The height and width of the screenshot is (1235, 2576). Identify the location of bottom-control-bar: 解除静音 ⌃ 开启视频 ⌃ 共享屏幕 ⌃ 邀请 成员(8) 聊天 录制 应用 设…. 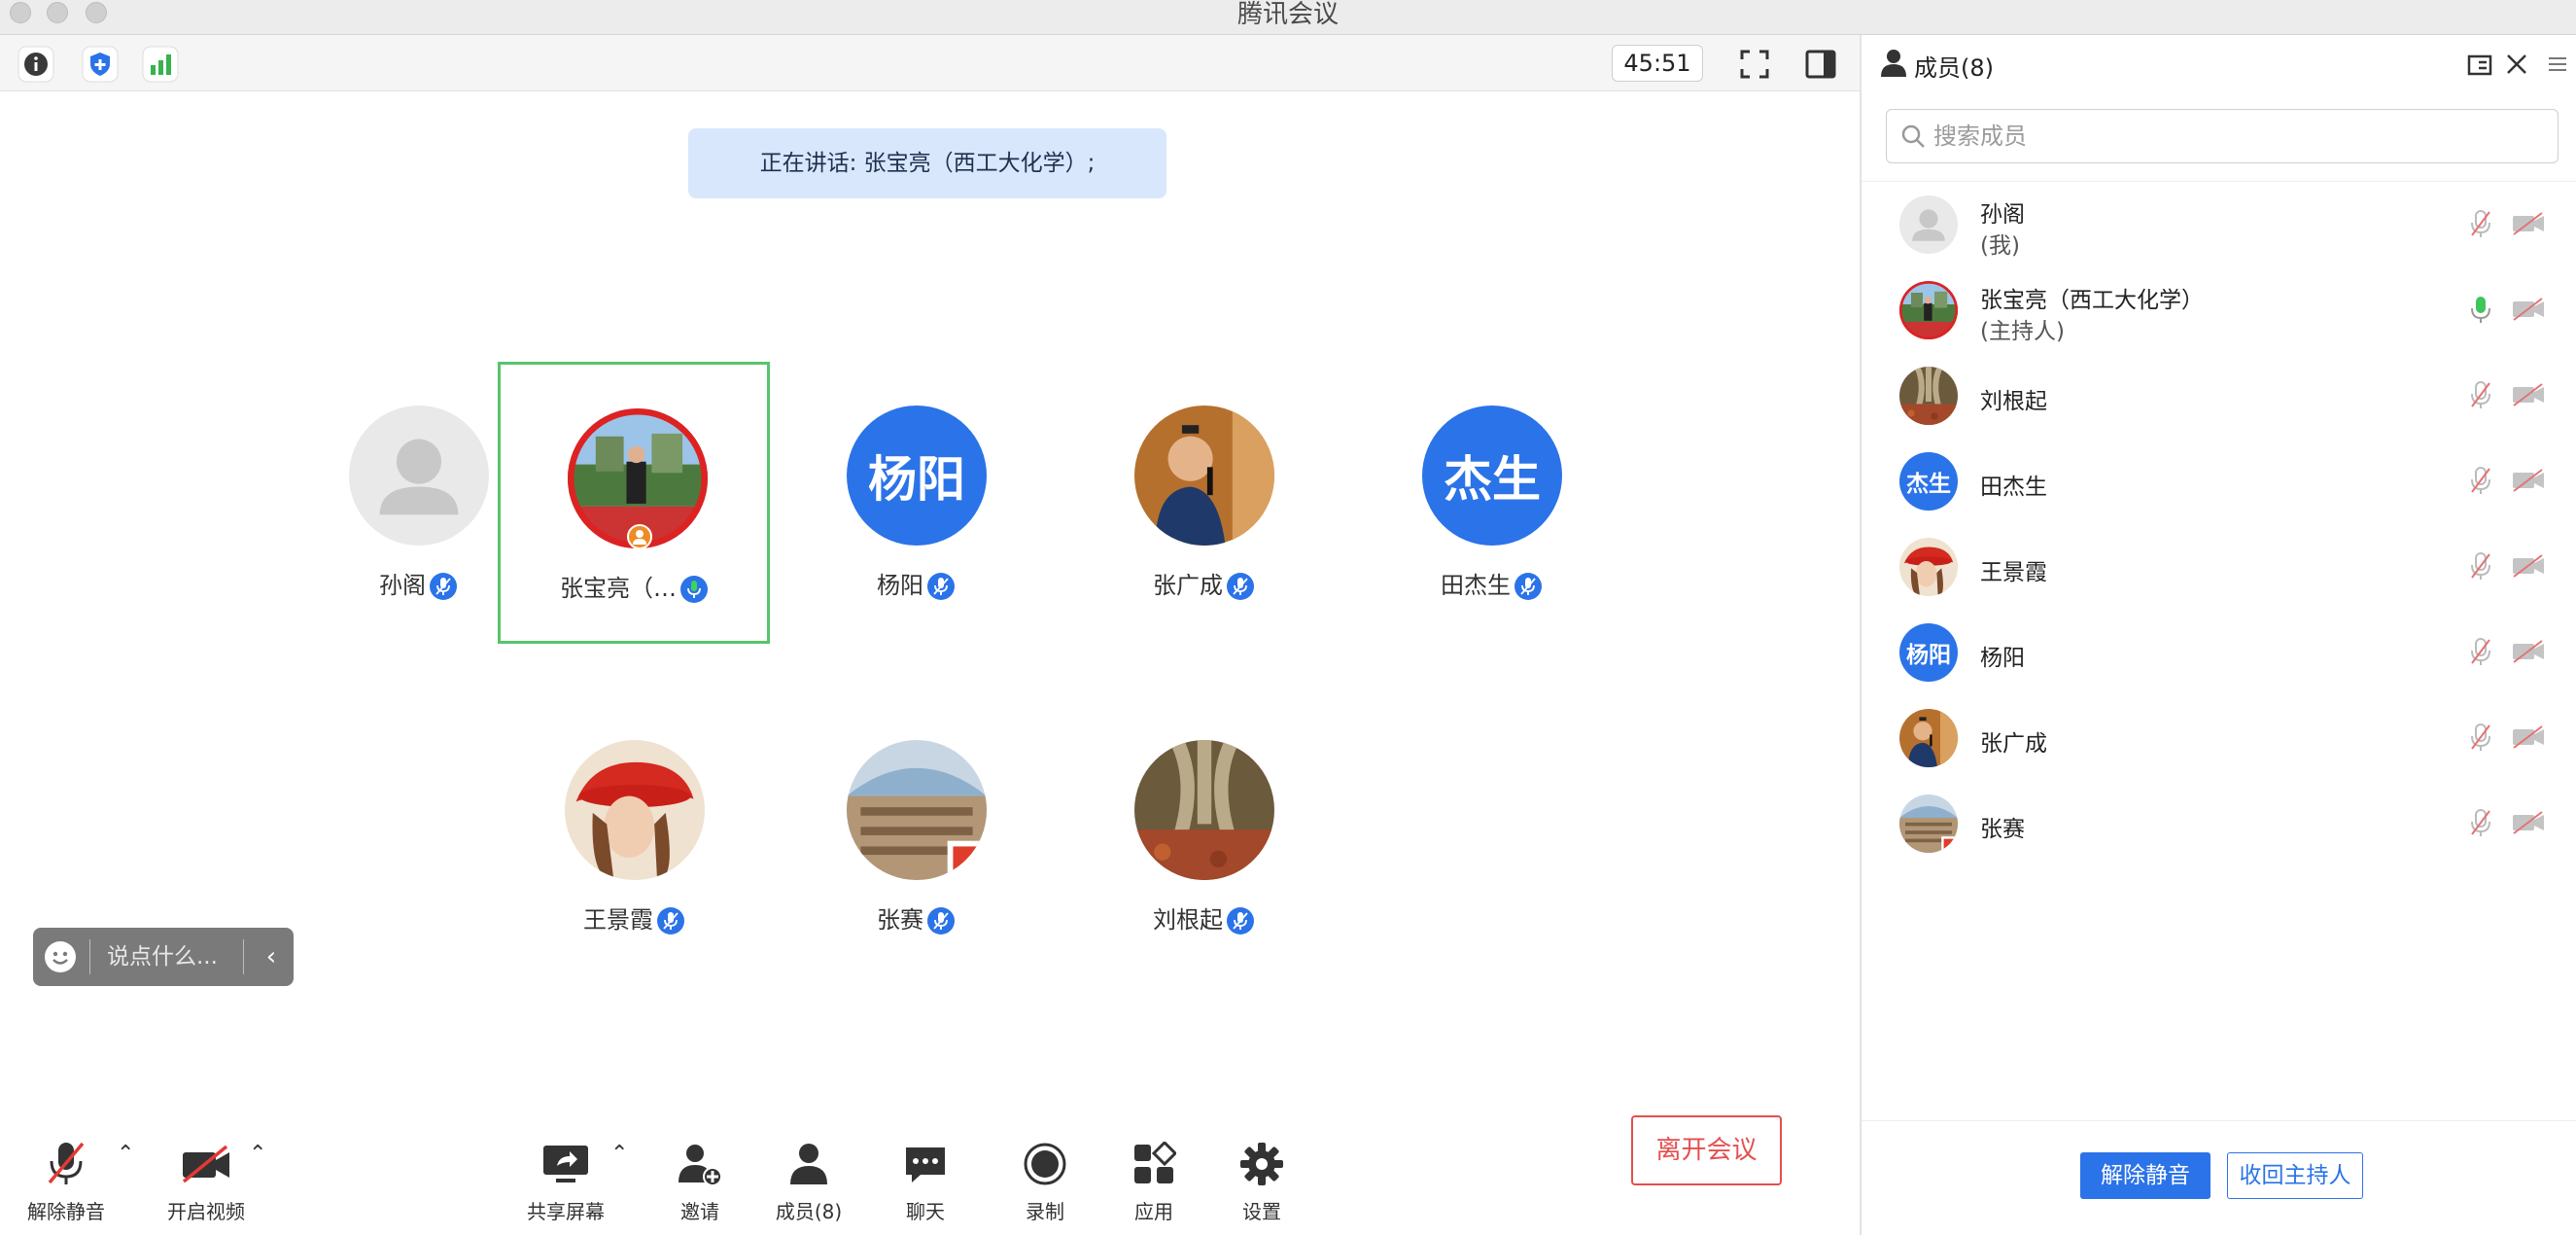
(930, 1177).